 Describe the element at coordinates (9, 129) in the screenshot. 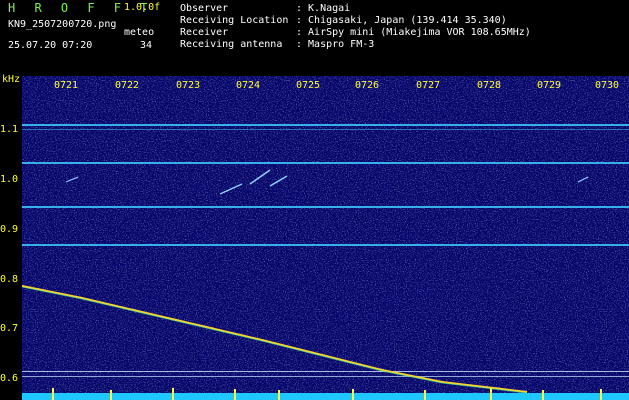

I see `y-tick-label: 1.1` at that location.